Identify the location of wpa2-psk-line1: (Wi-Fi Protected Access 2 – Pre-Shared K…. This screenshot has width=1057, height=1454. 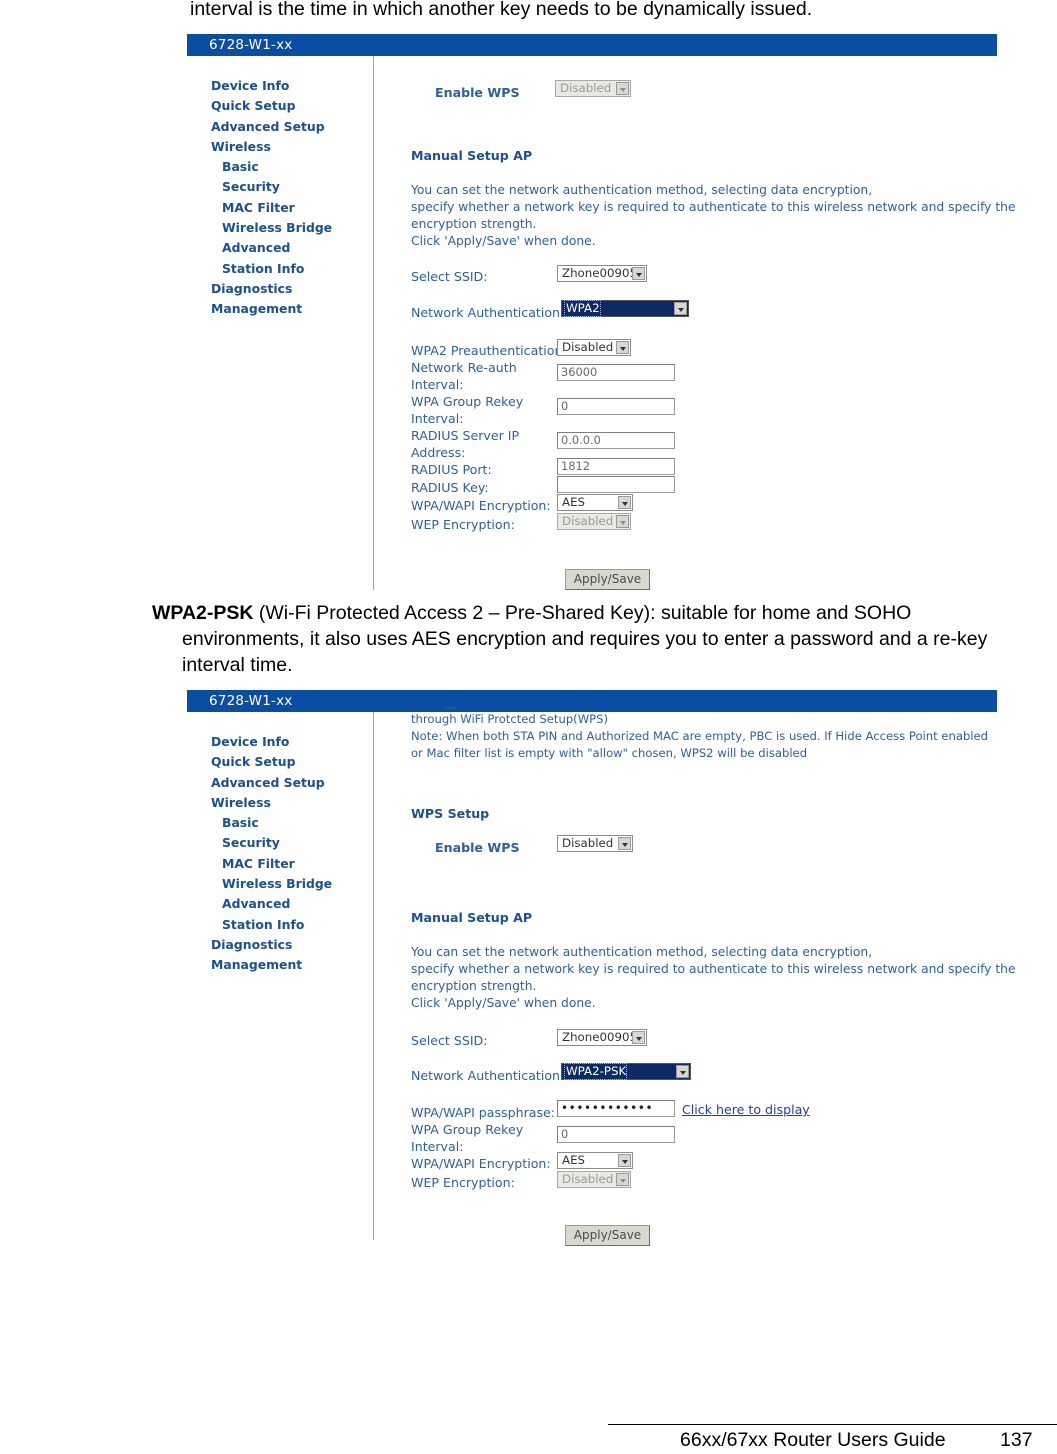
(582, 613).